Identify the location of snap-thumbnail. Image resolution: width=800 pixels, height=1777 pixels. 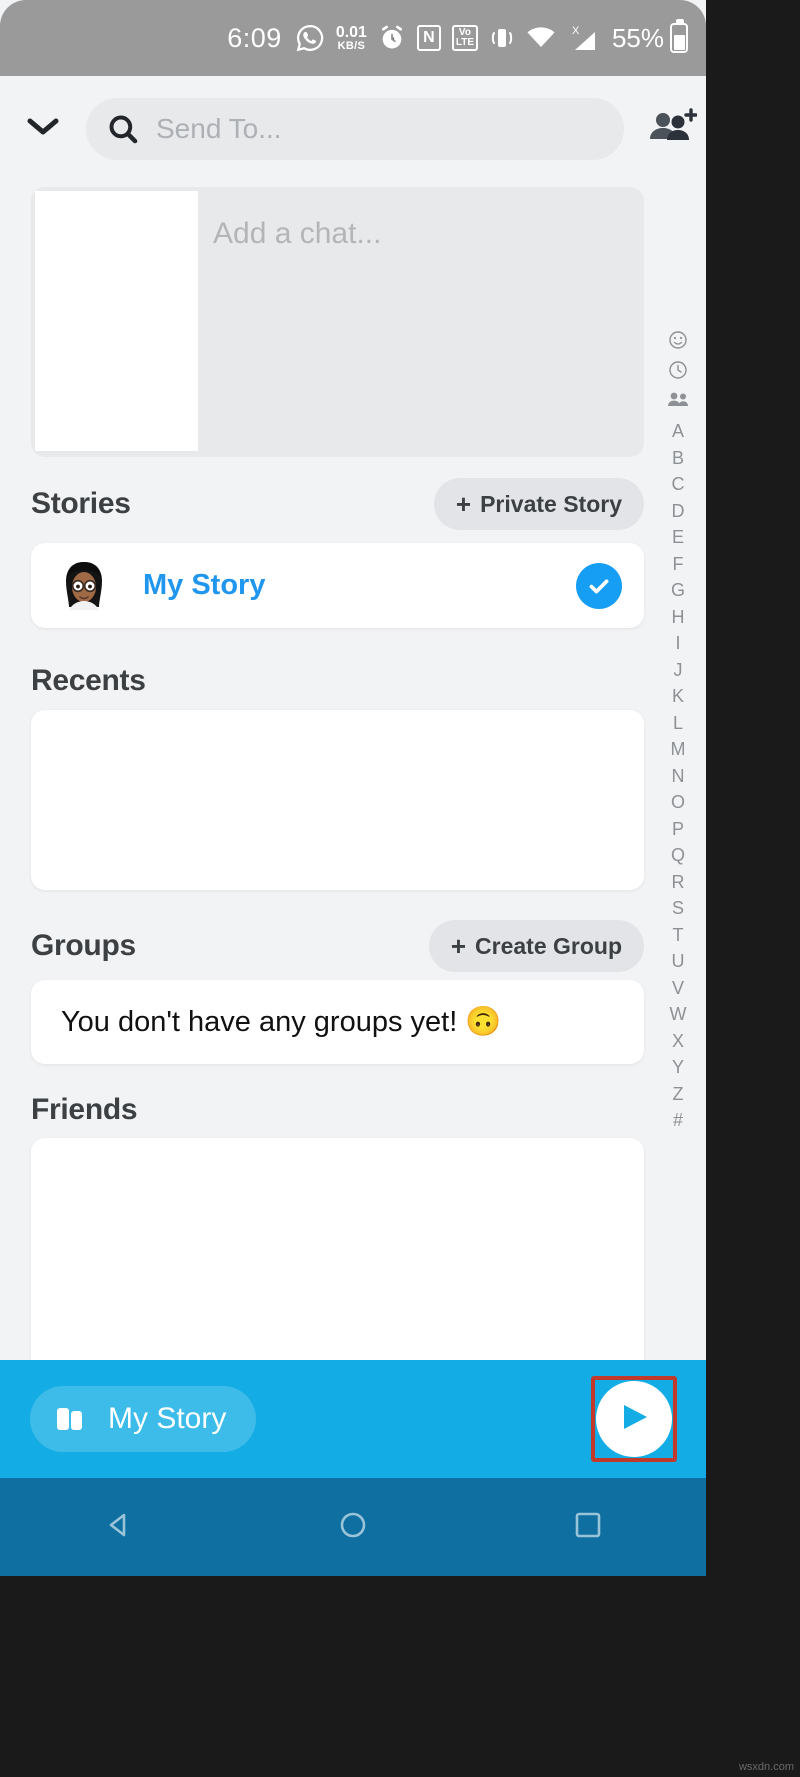
(116, 321).